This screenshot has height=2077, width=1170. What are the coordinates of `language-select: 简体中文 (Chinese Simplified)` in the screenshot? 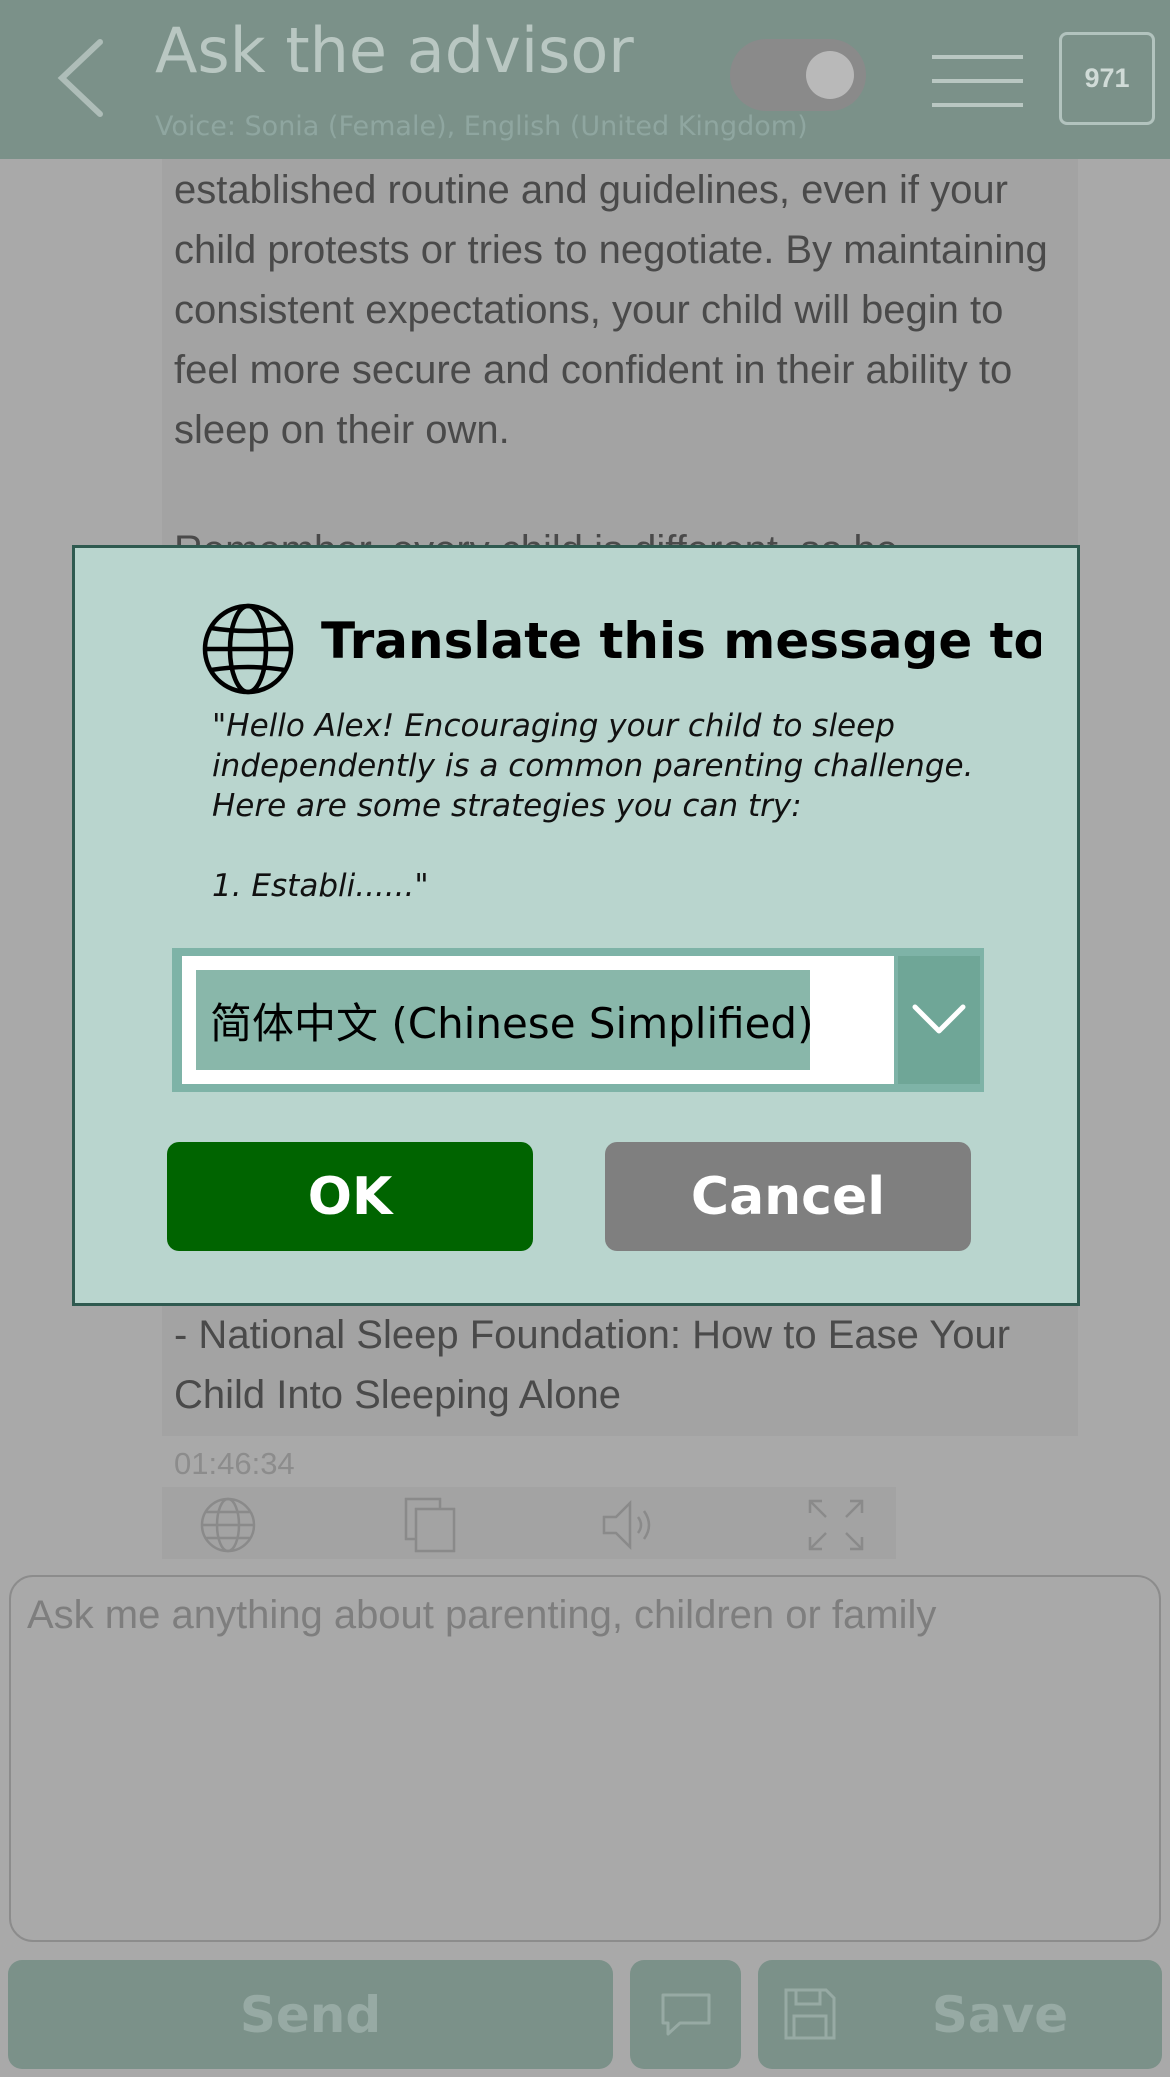 It's located at (578, 1020).